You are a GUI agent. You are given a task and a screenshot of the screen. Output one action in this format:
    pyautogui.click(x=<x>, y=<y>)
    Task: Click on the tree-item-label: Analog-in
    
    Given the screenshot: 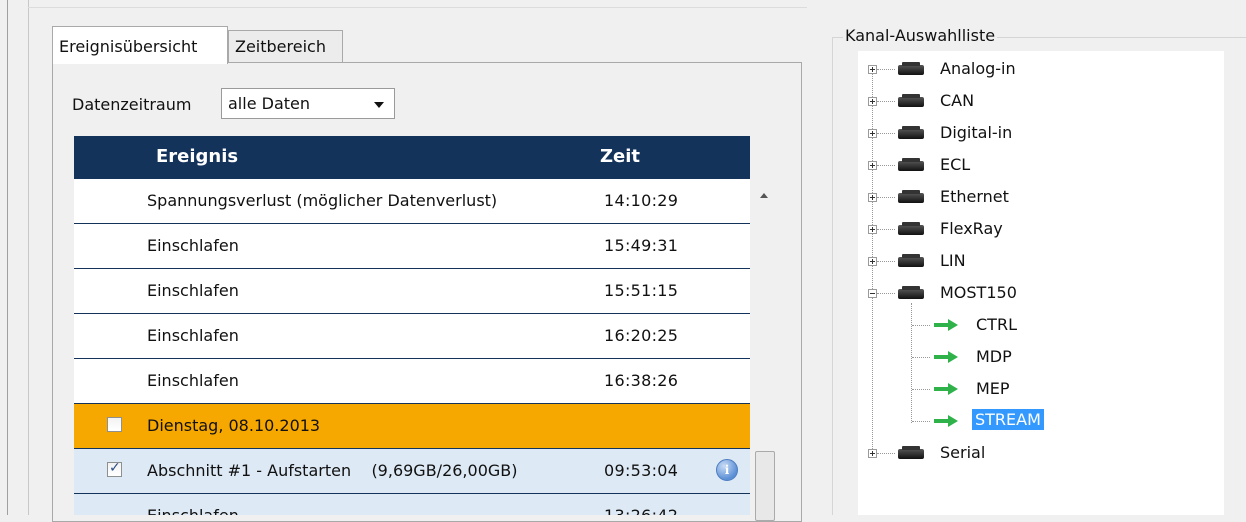 What is the action you would take?
    pyautogui.click(x=978, y=68)
    